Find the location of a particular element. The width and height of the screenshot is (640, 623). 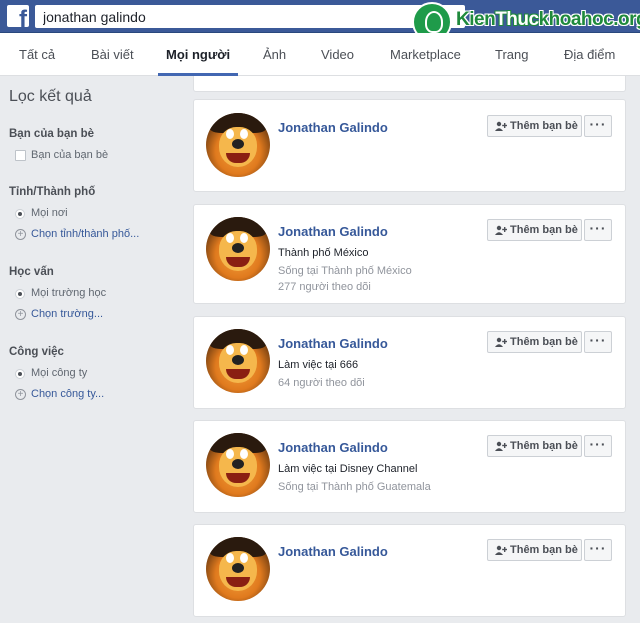

facebook-logo-icon: f is located at coordinates (18, 16).